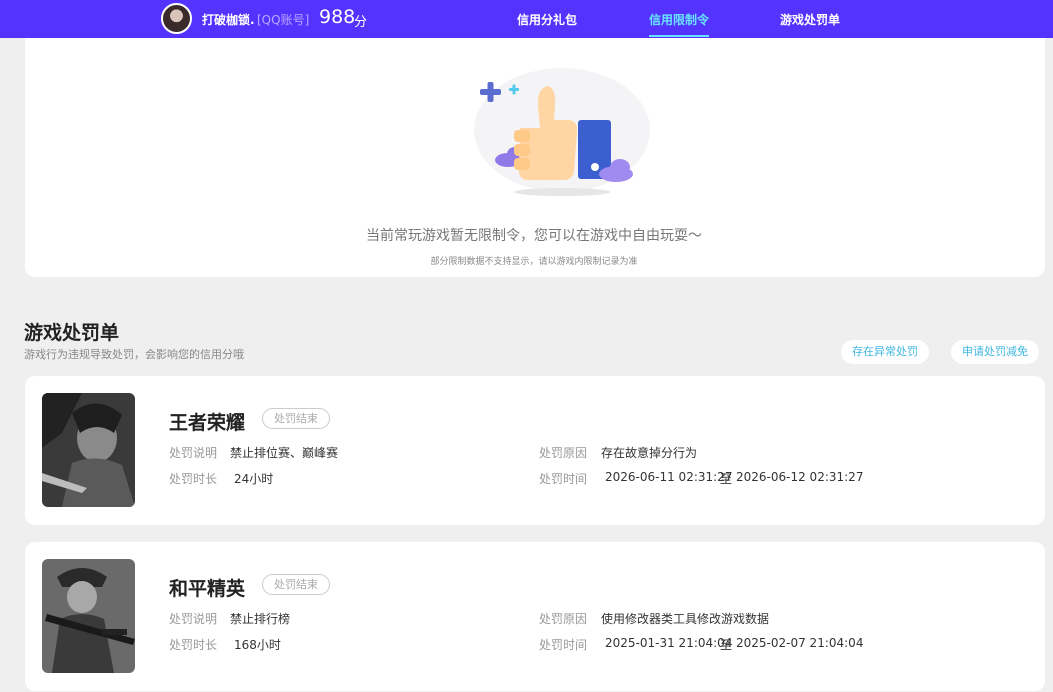  I want to click on penalty-description-value: 禁止排位赛、巅峰赛, so click(284, 453).